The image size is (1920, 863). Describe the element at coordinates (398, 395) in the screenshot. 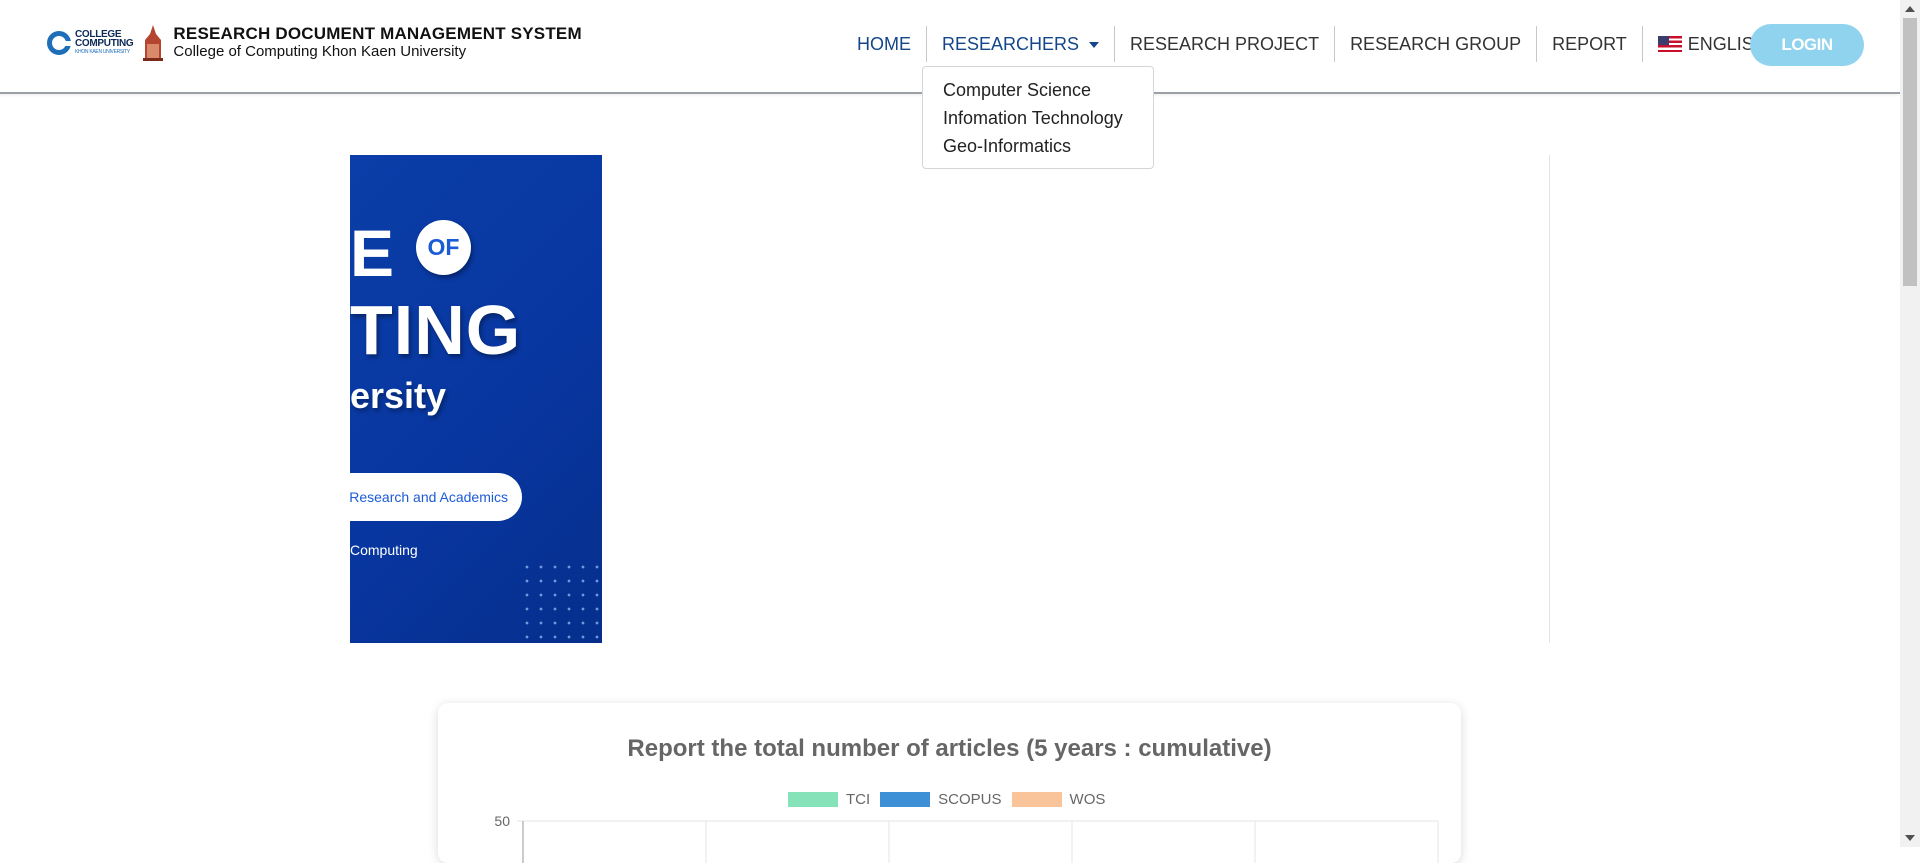

I see `banner-text-line-3: ersity` at that location.